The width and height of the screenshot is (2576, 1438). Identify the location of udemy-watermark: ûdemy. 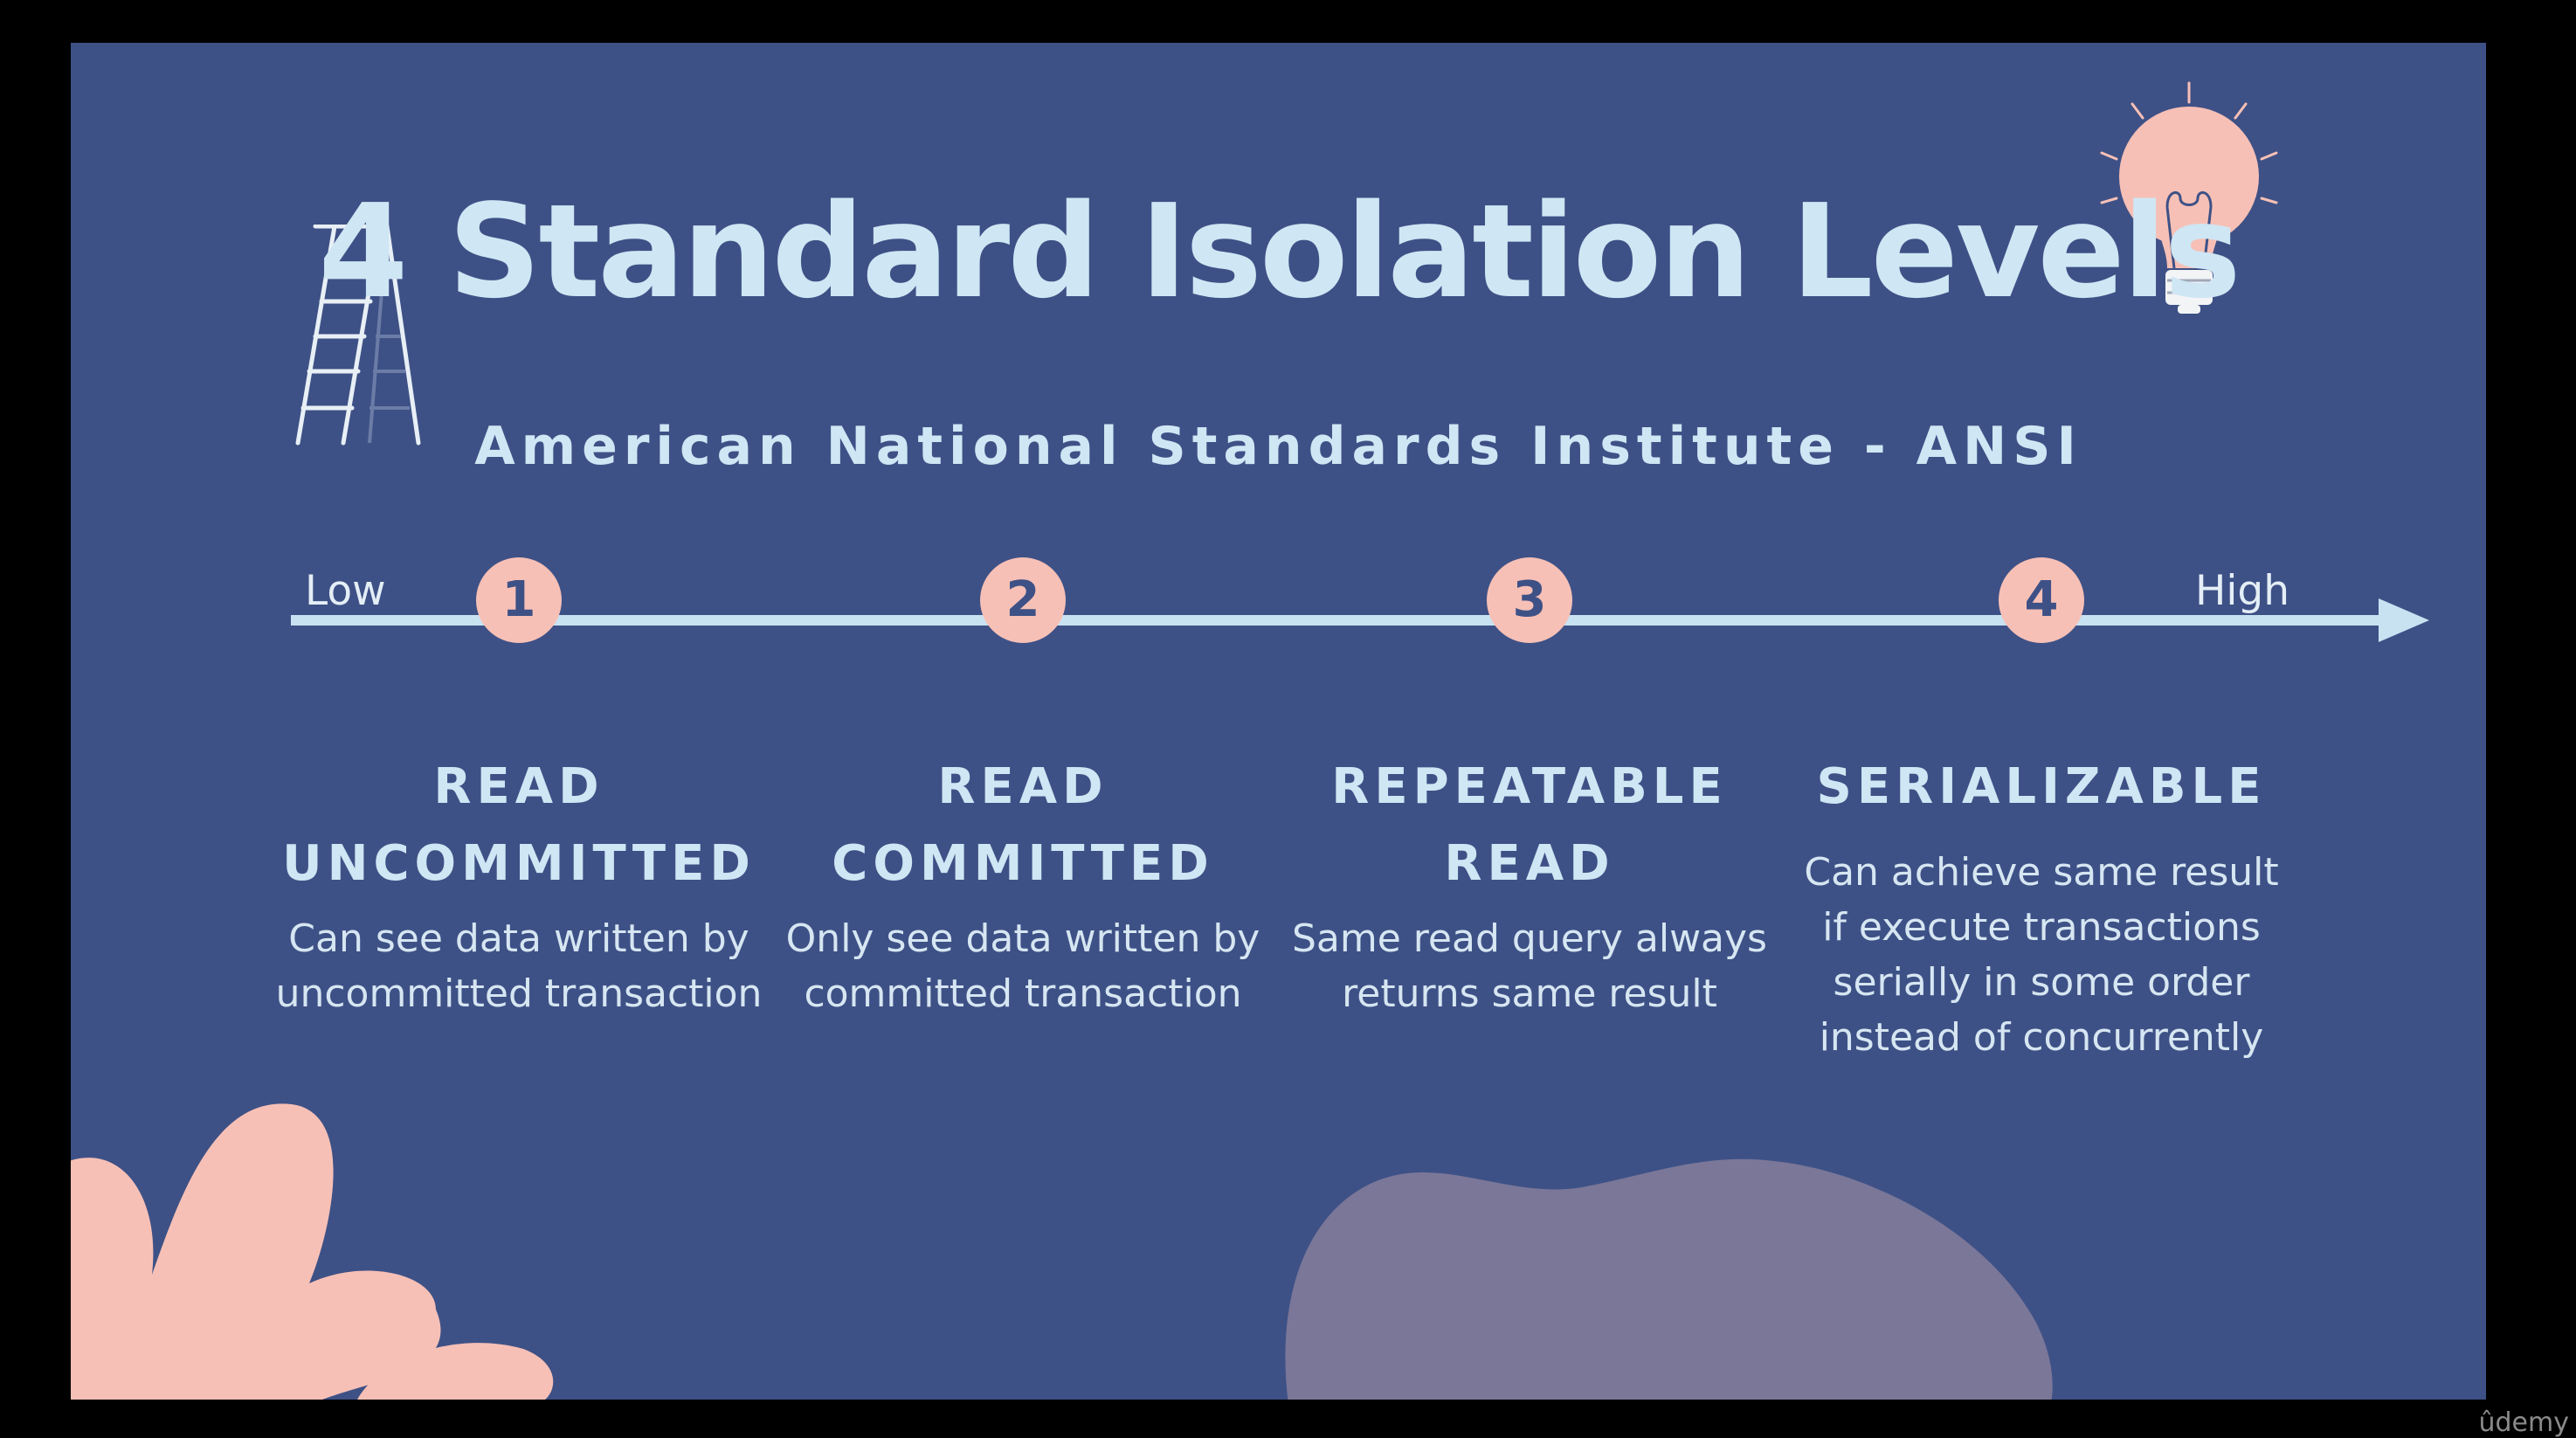
(2524, 1422).